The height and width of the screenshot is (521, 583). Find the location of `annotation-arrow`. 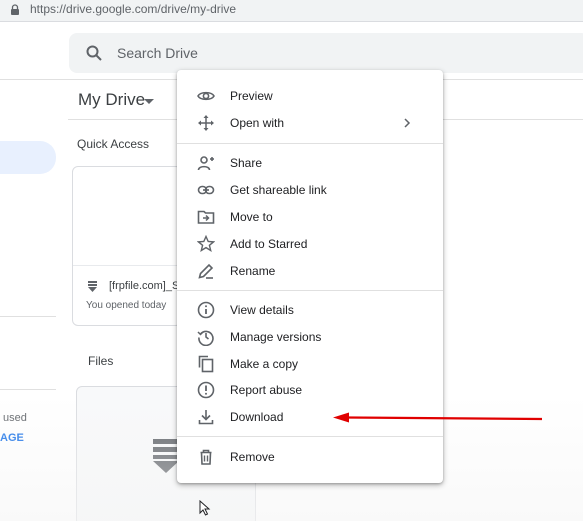

annotation-arrow is located at coordinates (438, 417).